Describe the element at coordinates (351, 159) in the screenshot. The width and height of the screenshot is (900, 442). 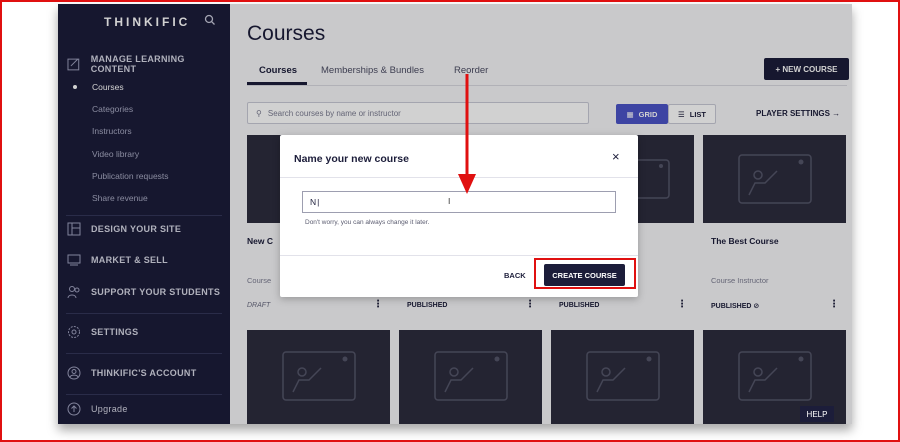
I see `dialog-title: Name your new course` at that location.